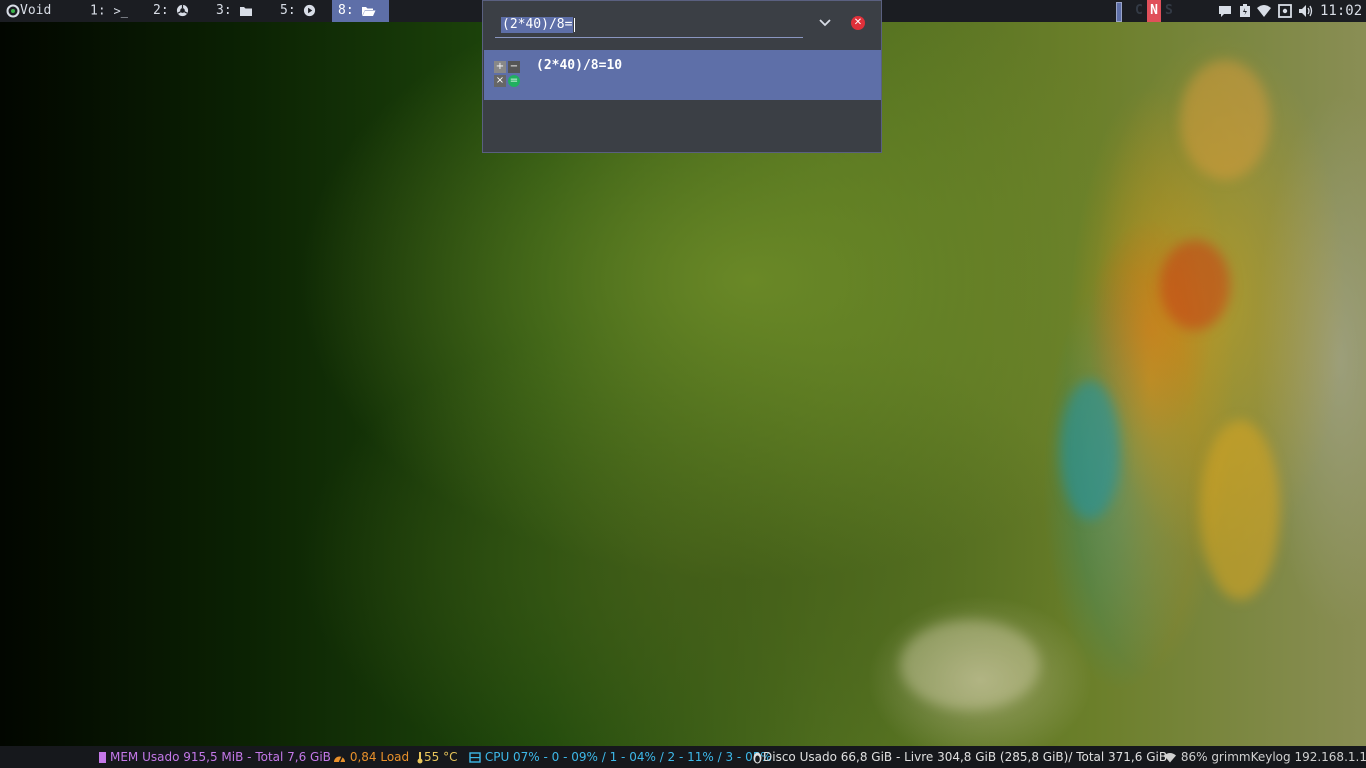 This screenshot has height=768, width=1366. Describe the element at coordinates (507, 74) in the screenshot. I see `calculator-icon: + − × =` at that location.